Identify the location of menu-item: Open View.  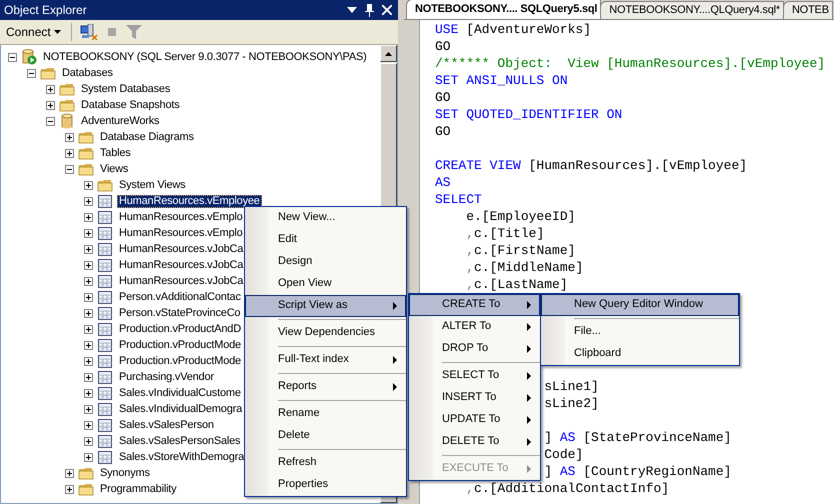
(325, 284).